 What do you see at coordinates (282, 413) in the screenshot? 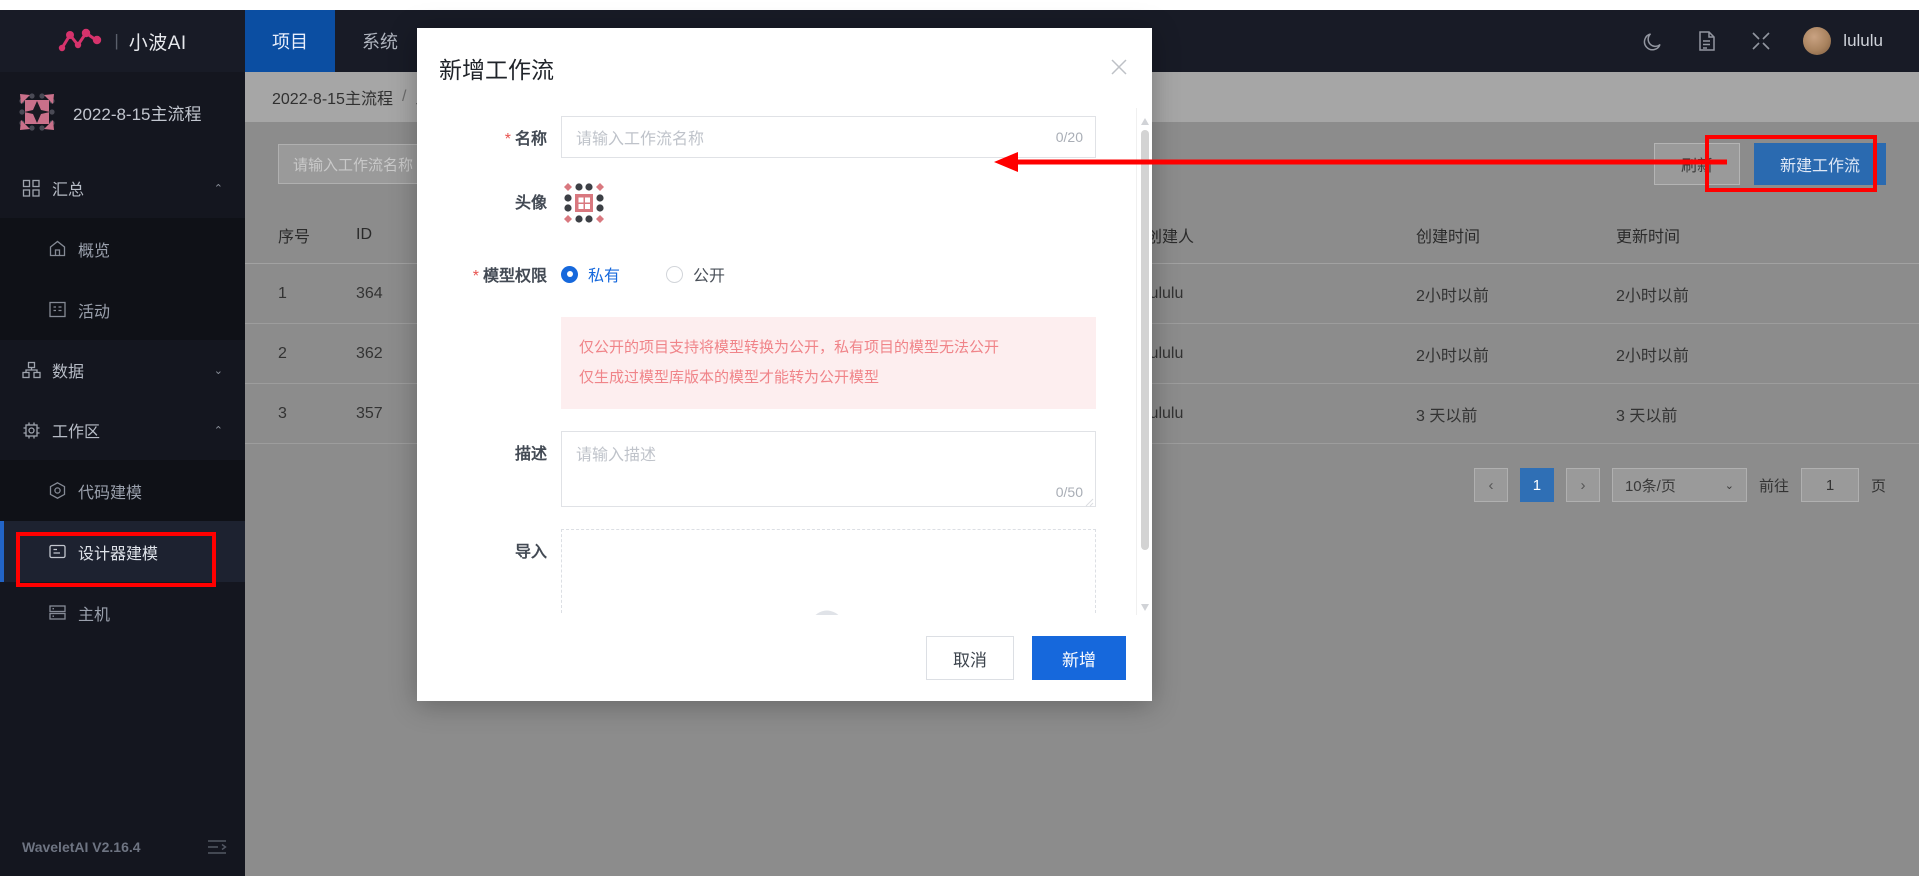
I see `cell-index: 3` at bounding box center [282, 413].